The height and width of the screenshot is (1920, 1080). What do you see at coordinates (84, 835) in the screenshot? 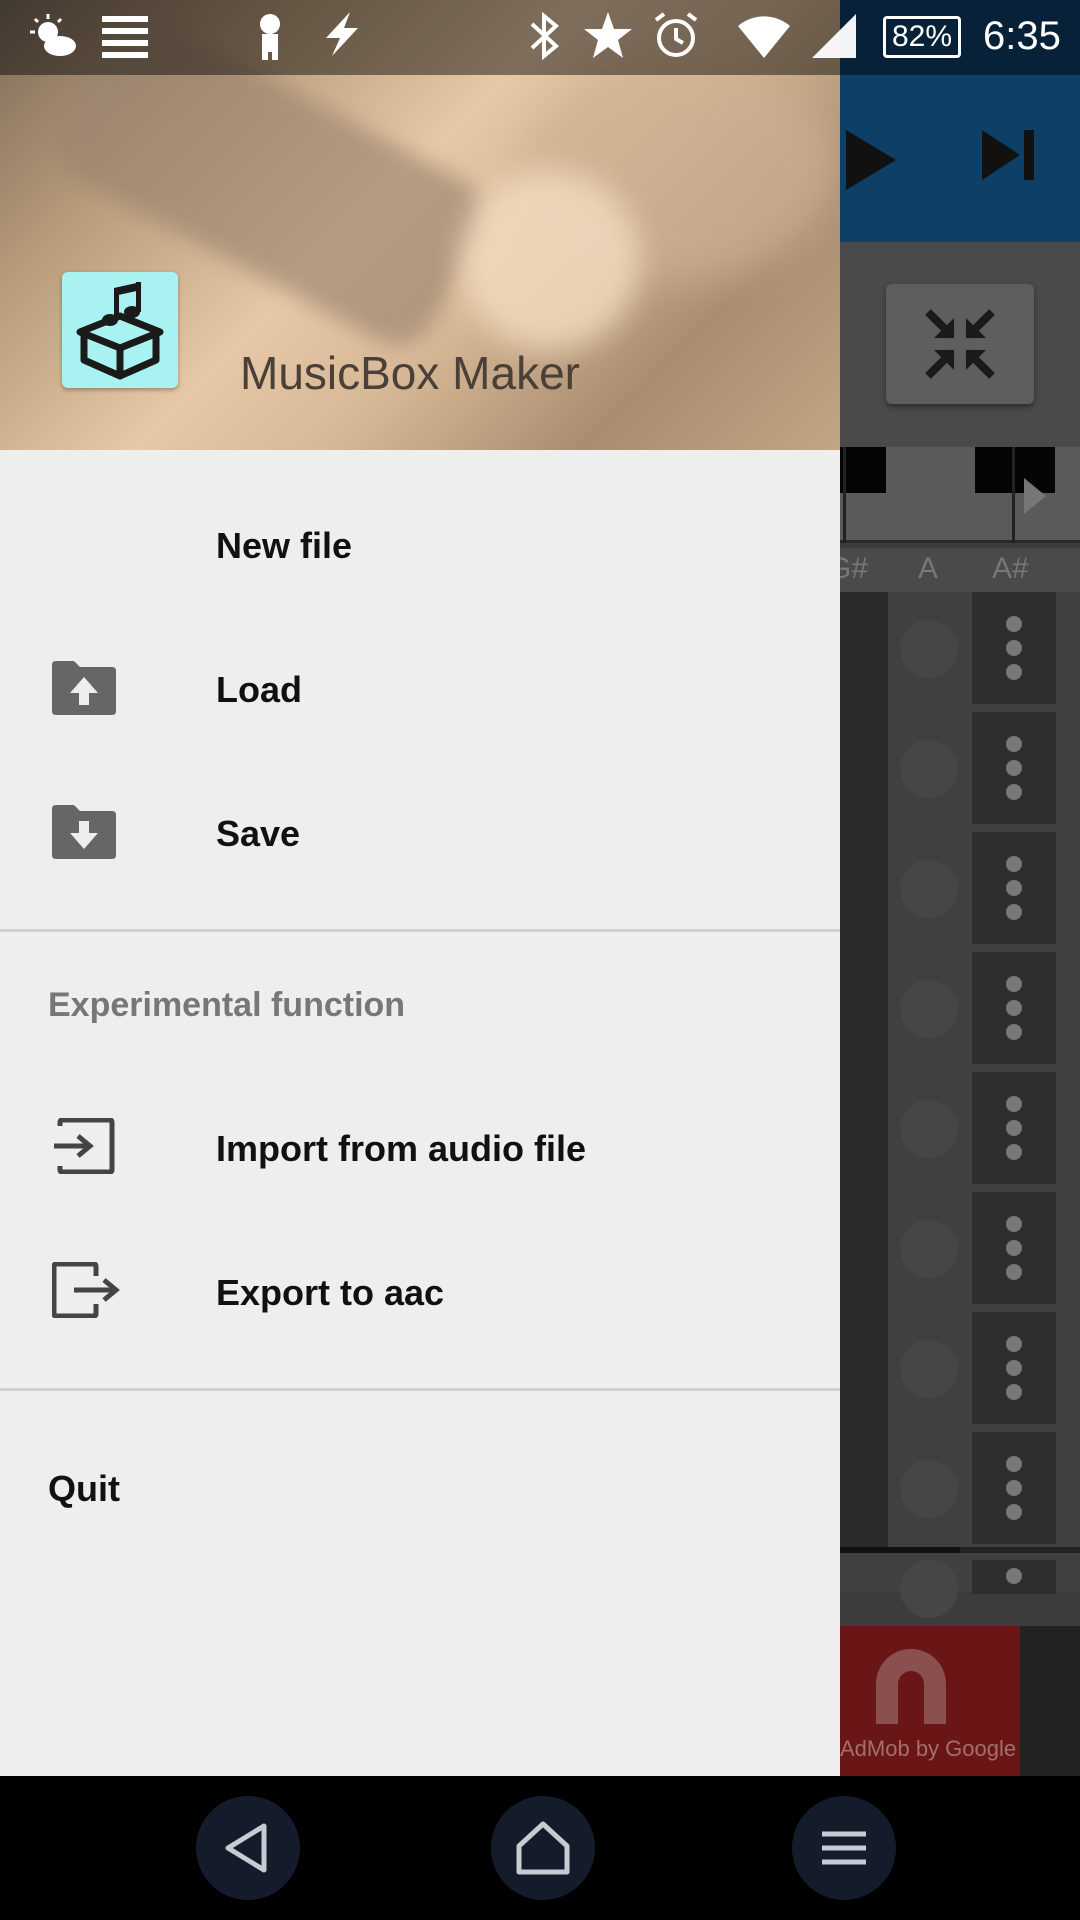
I see `folder-download-icon` at bounding box center [84, 835].